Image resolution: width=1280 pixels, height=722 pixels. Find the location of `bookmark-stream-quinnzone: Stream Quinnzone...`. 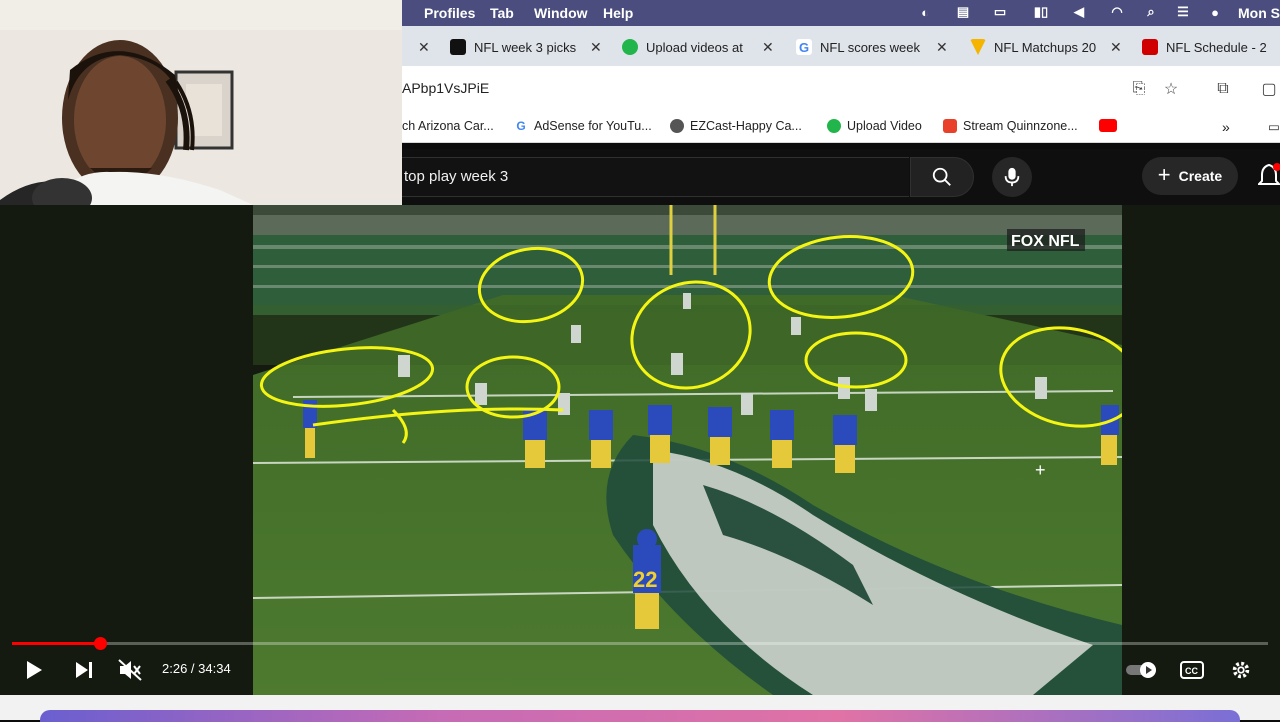

bookmark-stream-quinnzone: Stream Quinnzone... is located at coordinates (1010, 126).